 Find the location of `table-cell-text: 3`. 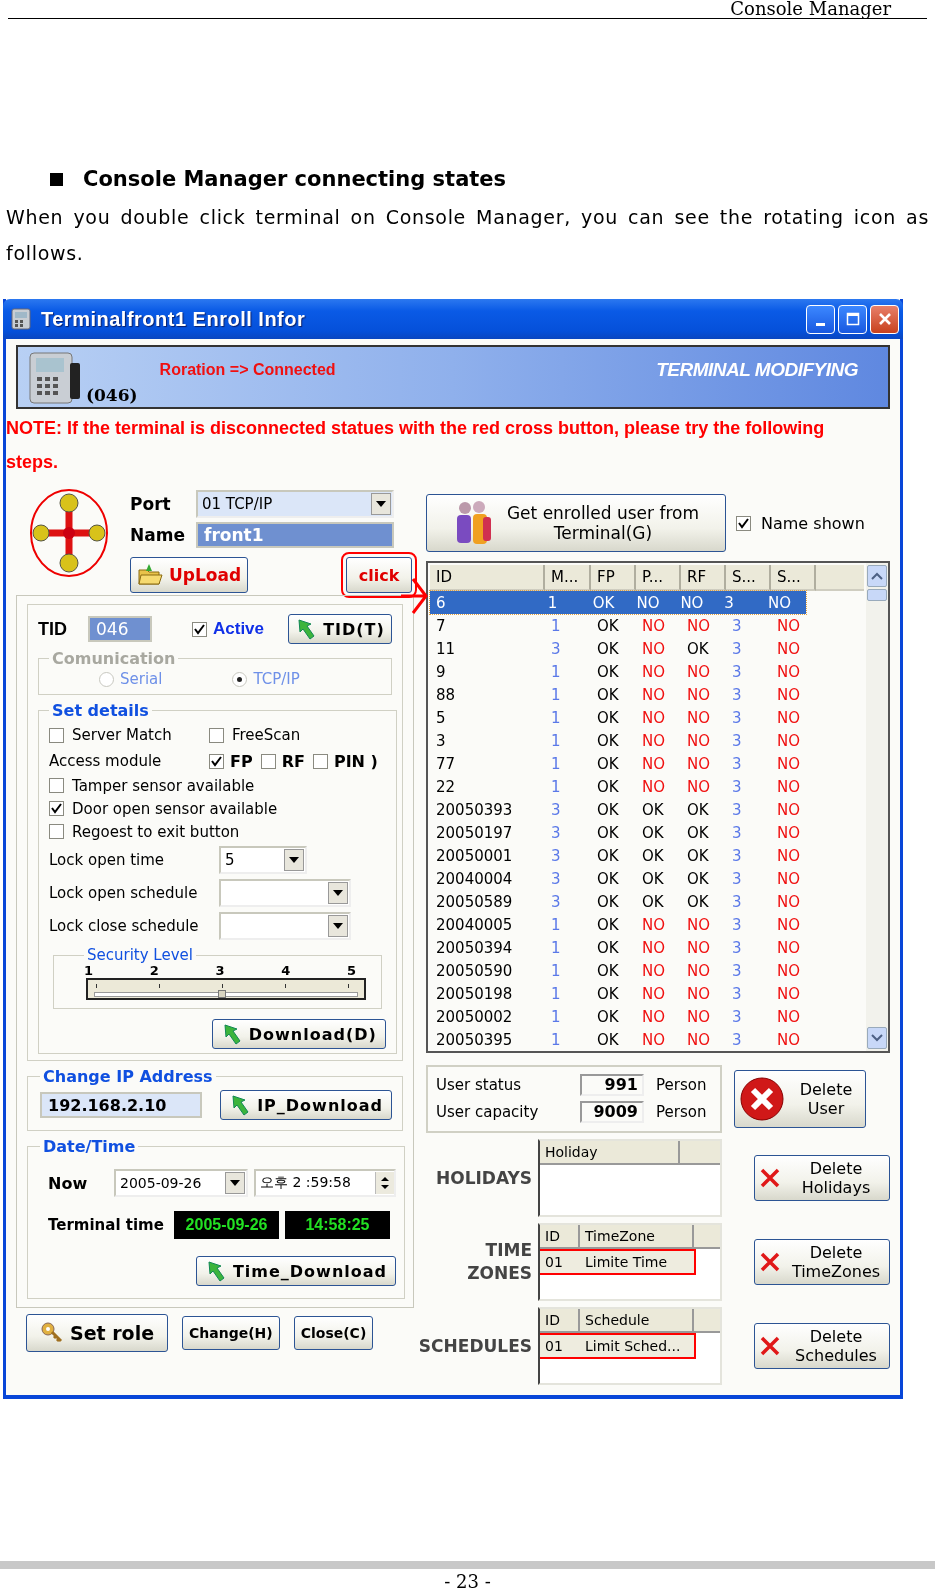

table-cell-text: 3 is located at coordinates (737, 970).